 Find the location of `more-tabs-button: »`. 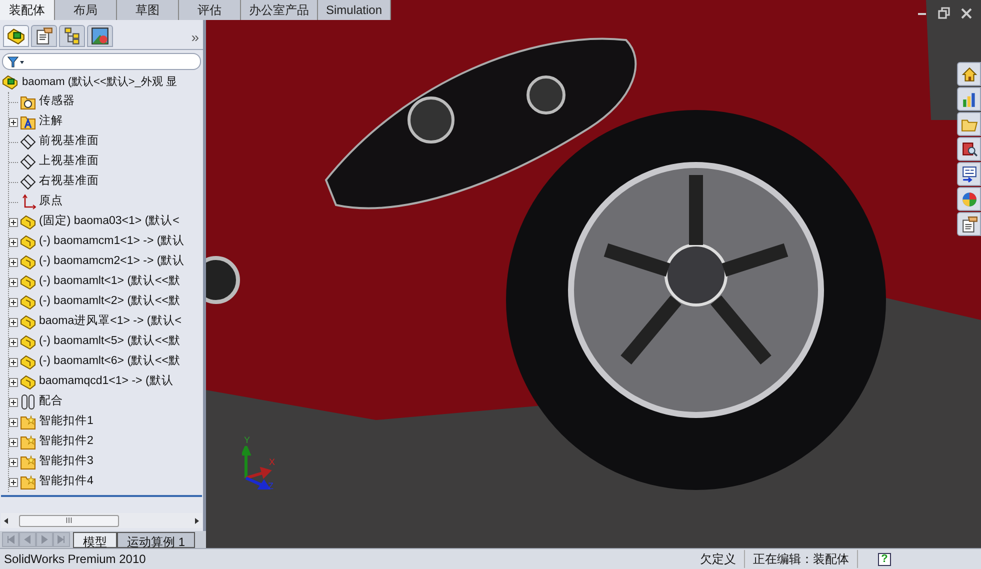

more-tabs-button: » is located at coordinates (195, 38).